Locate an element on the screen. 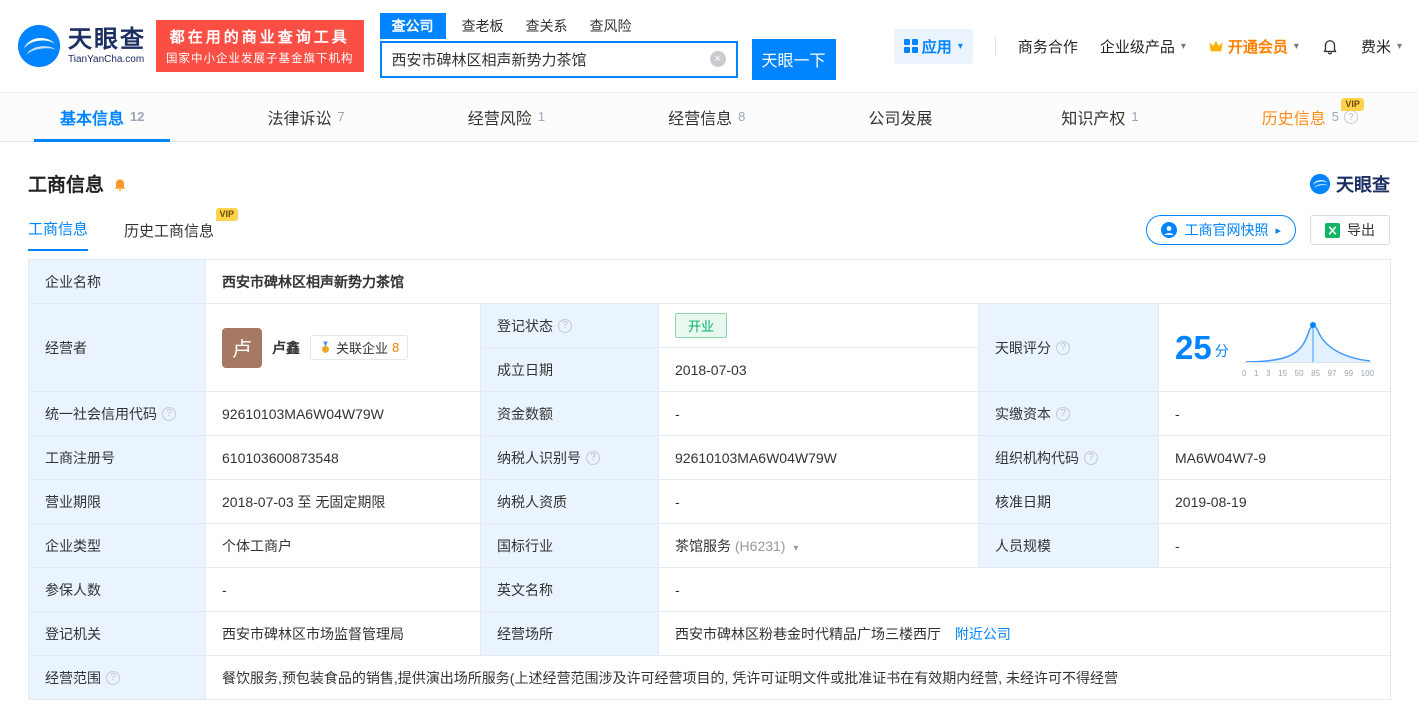  tab-label: 历史信息 is located at coordinates (1293, 119).